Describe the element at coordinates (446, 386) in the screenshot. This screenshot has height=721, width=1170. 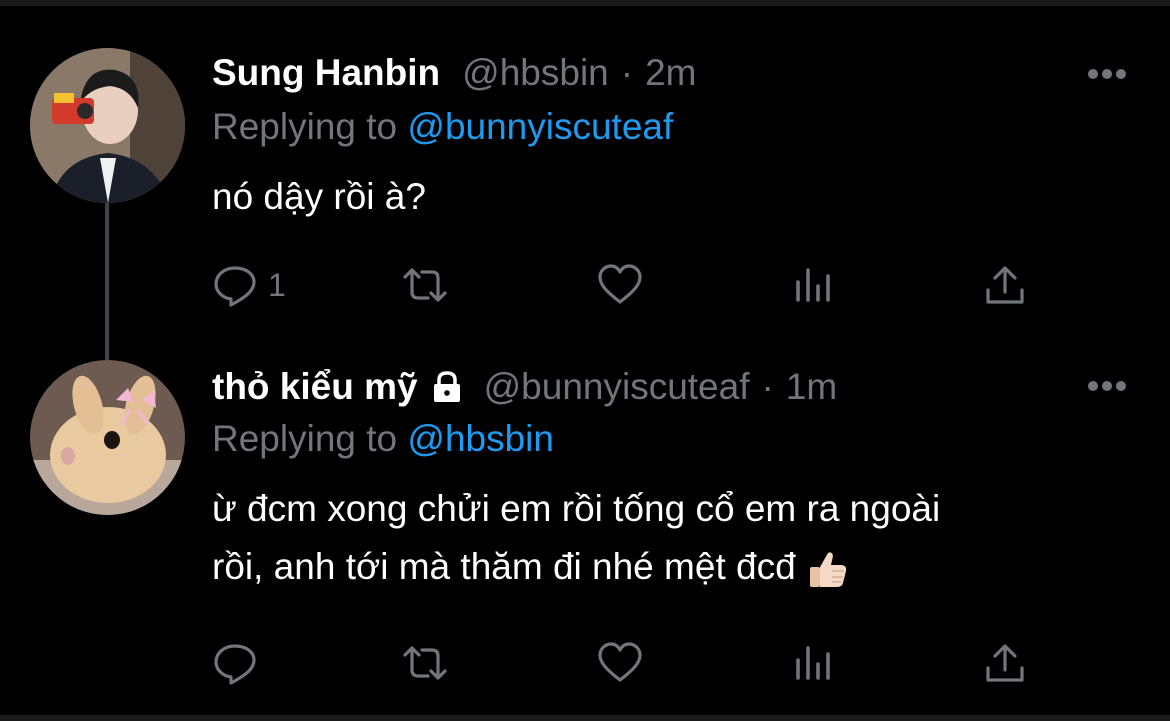
I see `lock-icon` at that location.